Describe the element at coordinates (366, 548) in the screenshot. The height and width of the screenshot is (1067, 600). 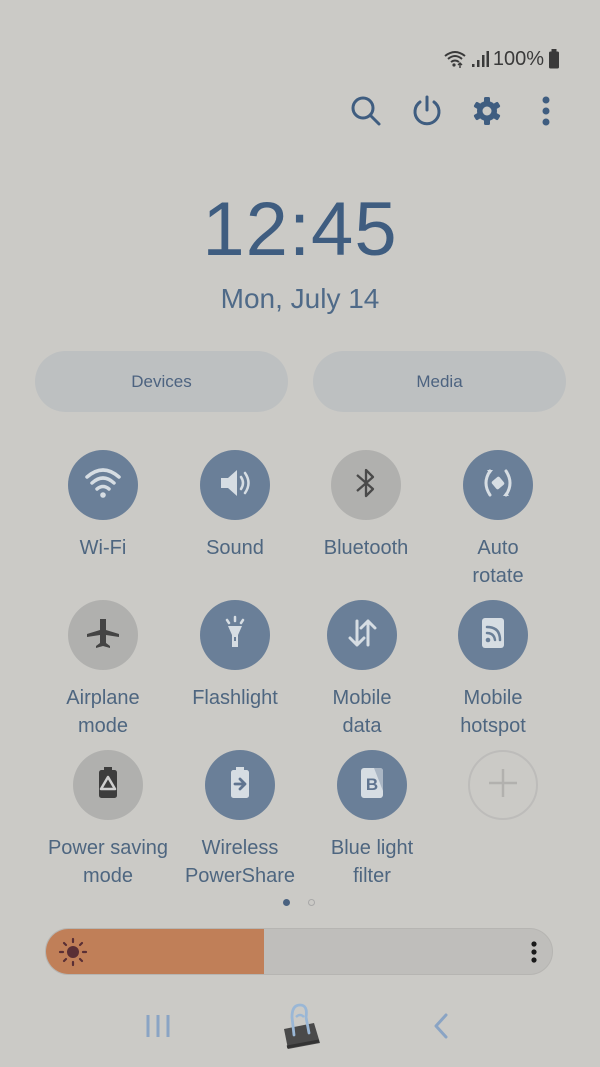
I see `tile-label: Bluetooth` at that location.